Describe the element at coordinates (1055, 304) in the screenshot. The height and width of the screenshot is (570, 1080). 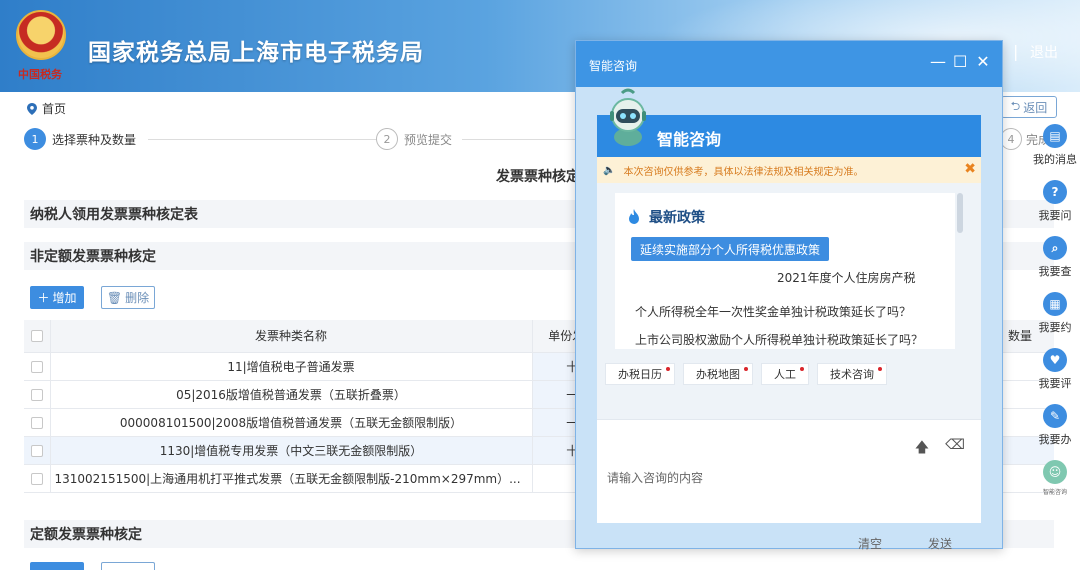
I see `calendar-icon: ▦` at that location.